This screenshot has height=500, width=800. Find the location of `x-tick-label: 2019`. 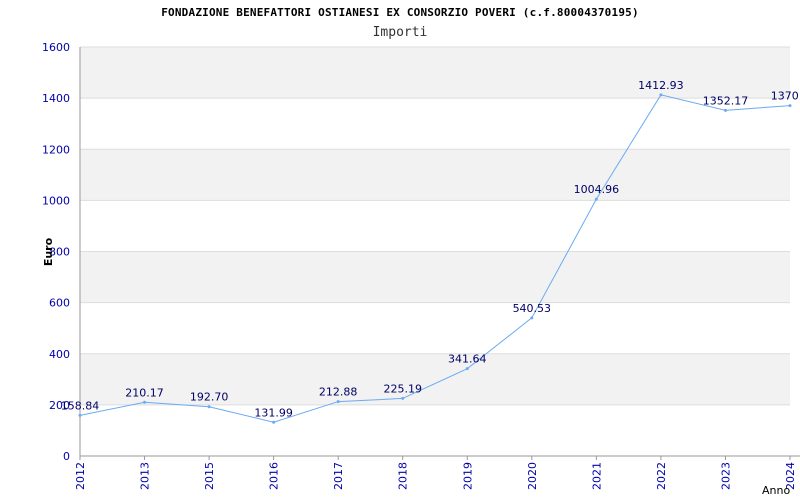

x-tick-label: 2019 is located at coordinates (467, 476).